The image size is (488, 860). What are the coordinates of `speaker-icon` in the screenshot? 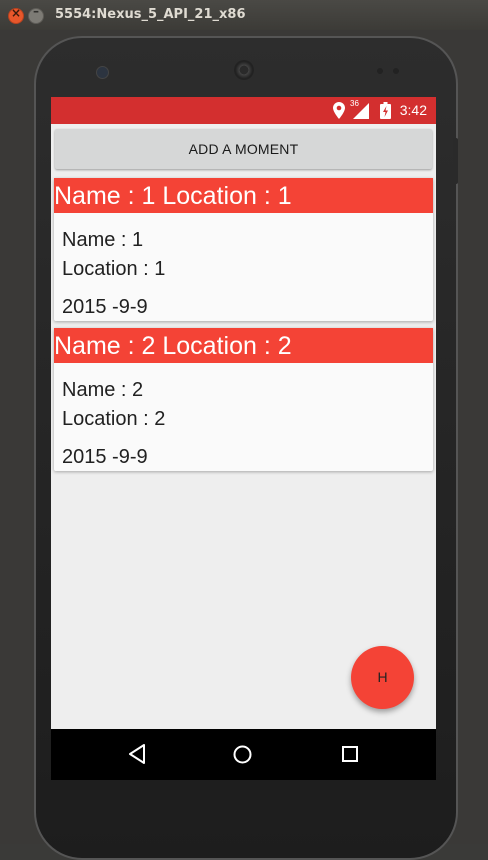 It's located at (244, 70).